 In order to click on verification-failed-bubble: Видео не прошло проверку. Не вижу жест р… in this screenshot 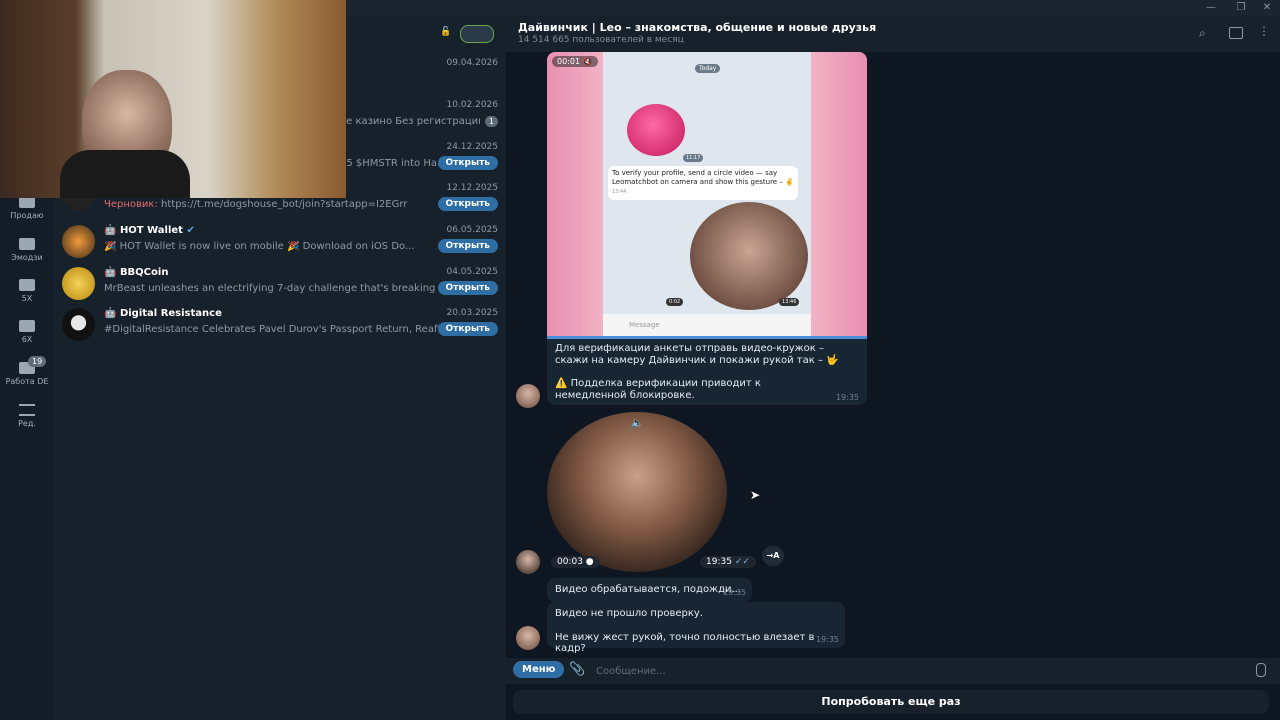, I will do `click(696, 628)`.